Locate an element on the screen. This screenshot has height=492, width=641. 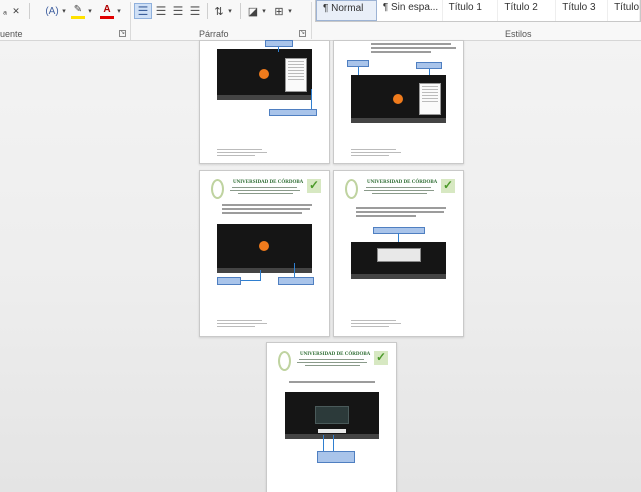
shading-dropdown: ▾ is located at coordinates (264, 11).